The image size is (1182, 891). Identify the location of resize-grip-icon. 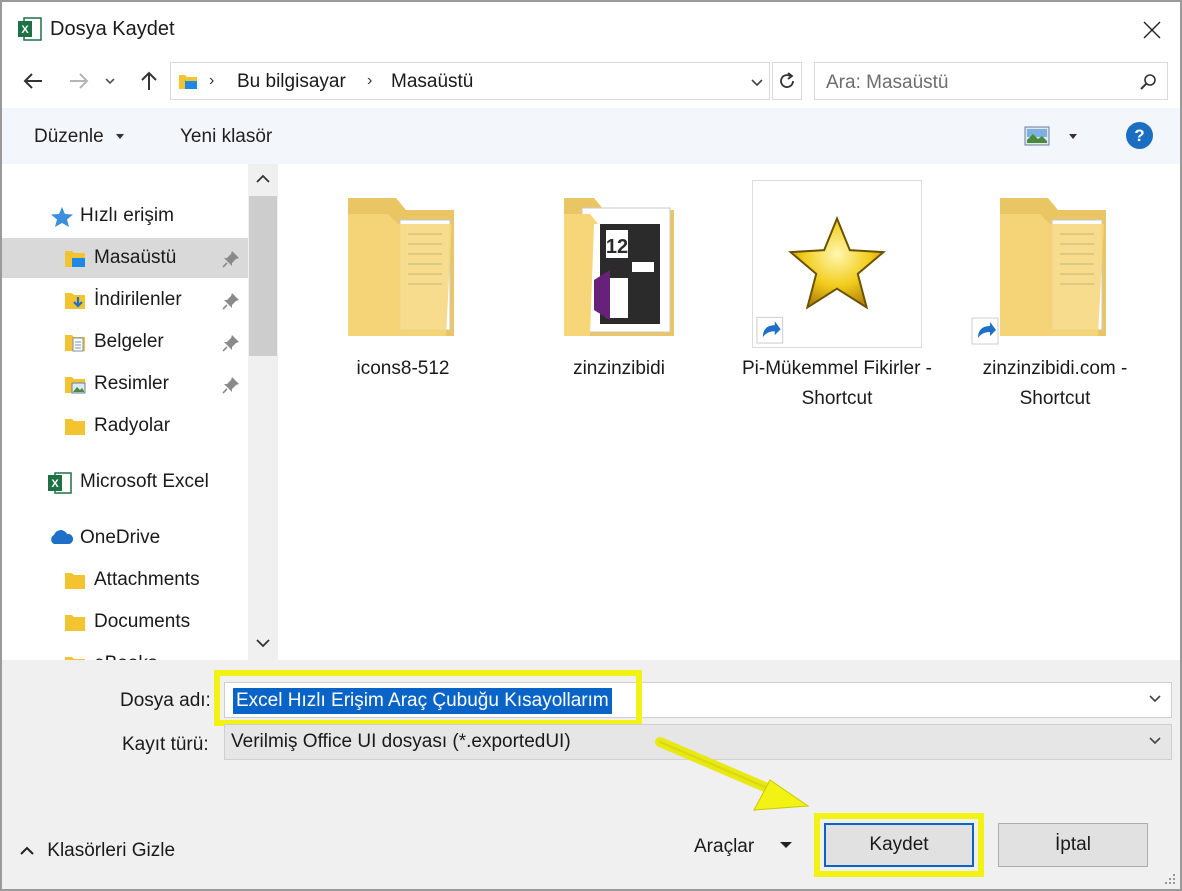
(1170, 879).